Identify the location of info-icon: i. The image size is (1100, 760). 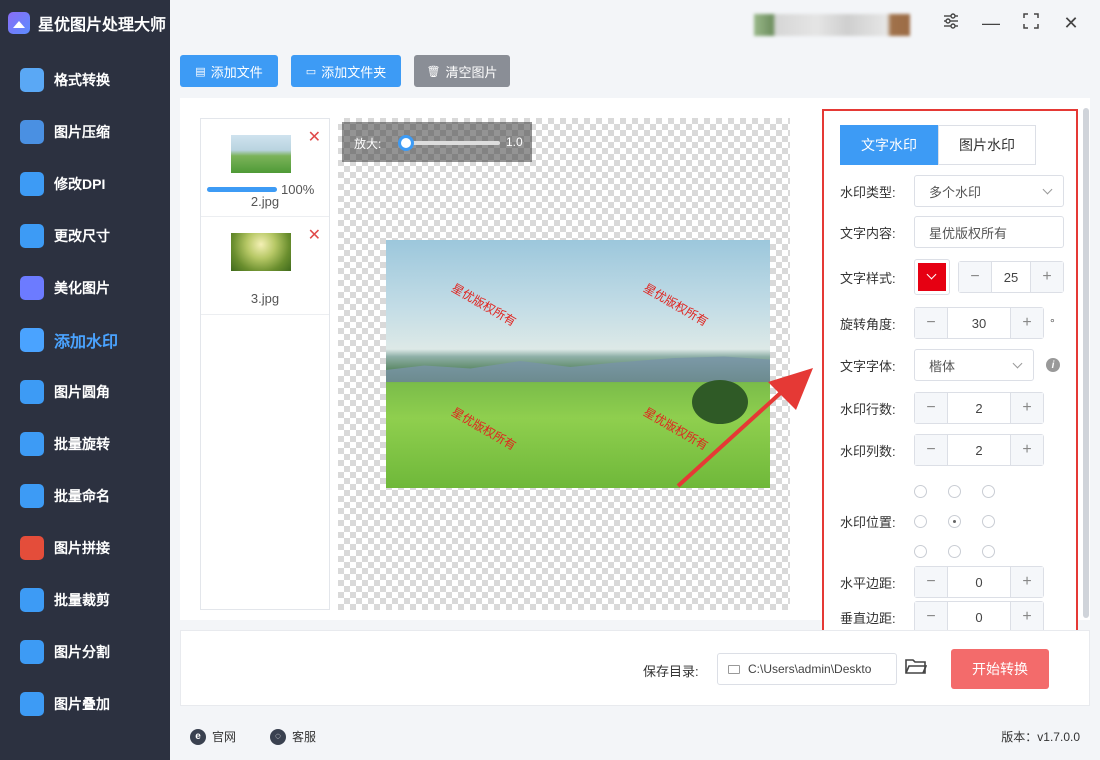
(1053, 365).